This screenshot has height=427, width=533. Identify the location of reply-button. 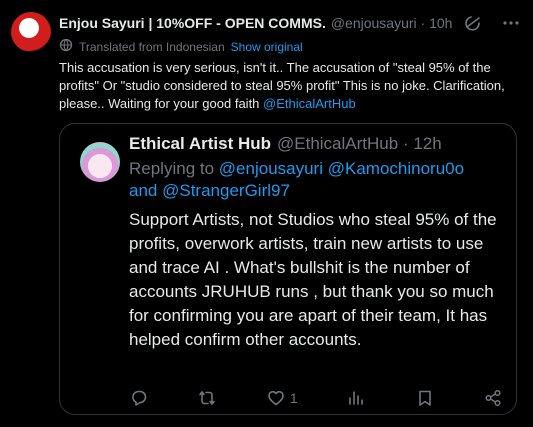
(139, 398).